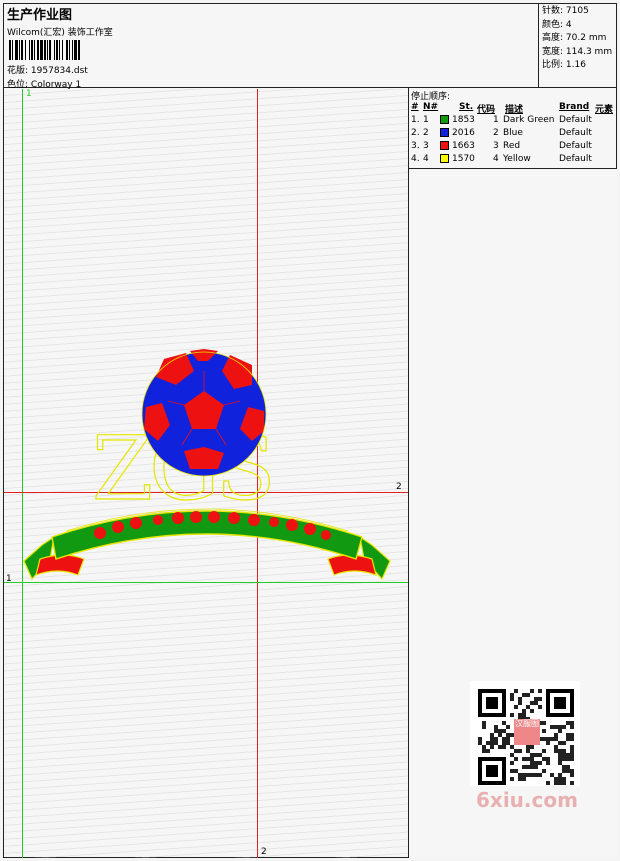  Describe the element at coordinates (486, 110) in the screenshot. I see `col-header-code: 代码` at that location.